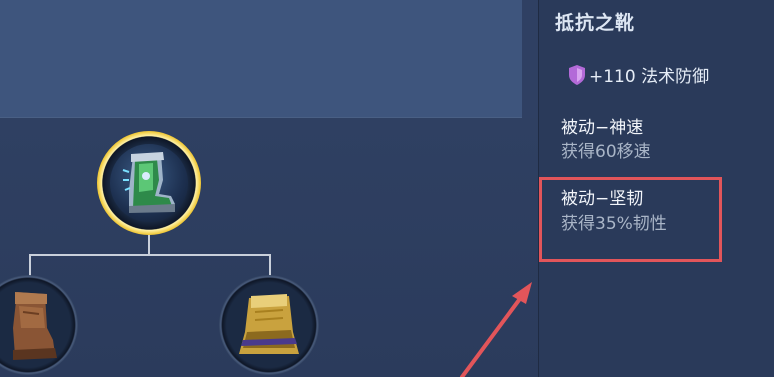 This screenshot has width=774, height=377. I want to click on tree-connector-right-drop, so click(270, 265).